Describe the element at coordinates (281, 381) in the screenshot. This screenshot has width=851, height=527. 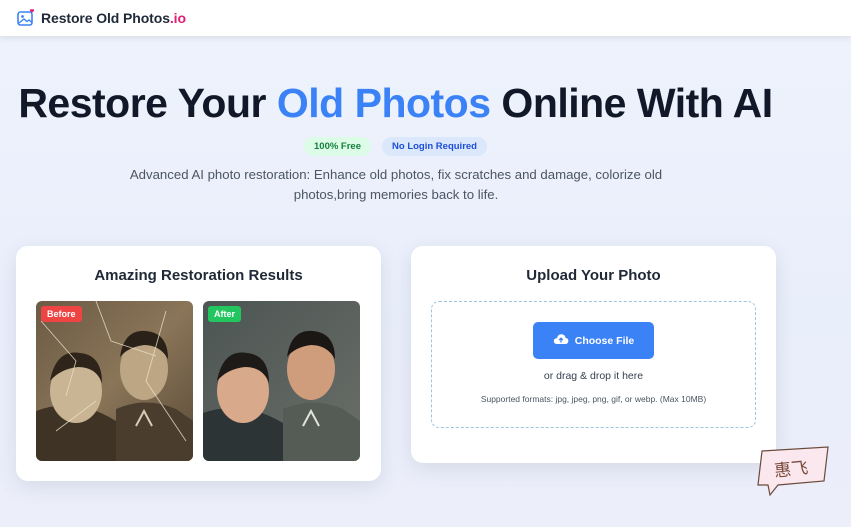
I see `after-photo: After` at that location.